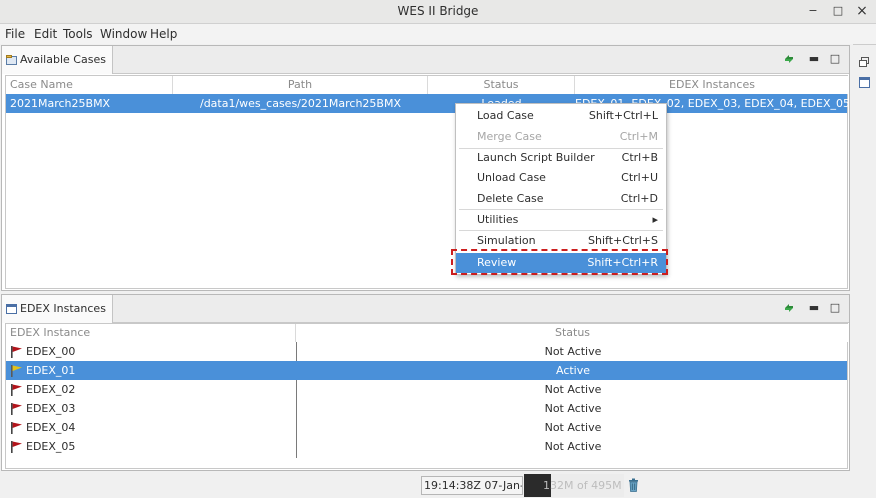 The height and width of the screenshot is (498, 876). What do you see at coordinates (864, 264) in the screenshot?
I see `side-trim` at bounding box center [864, 264].